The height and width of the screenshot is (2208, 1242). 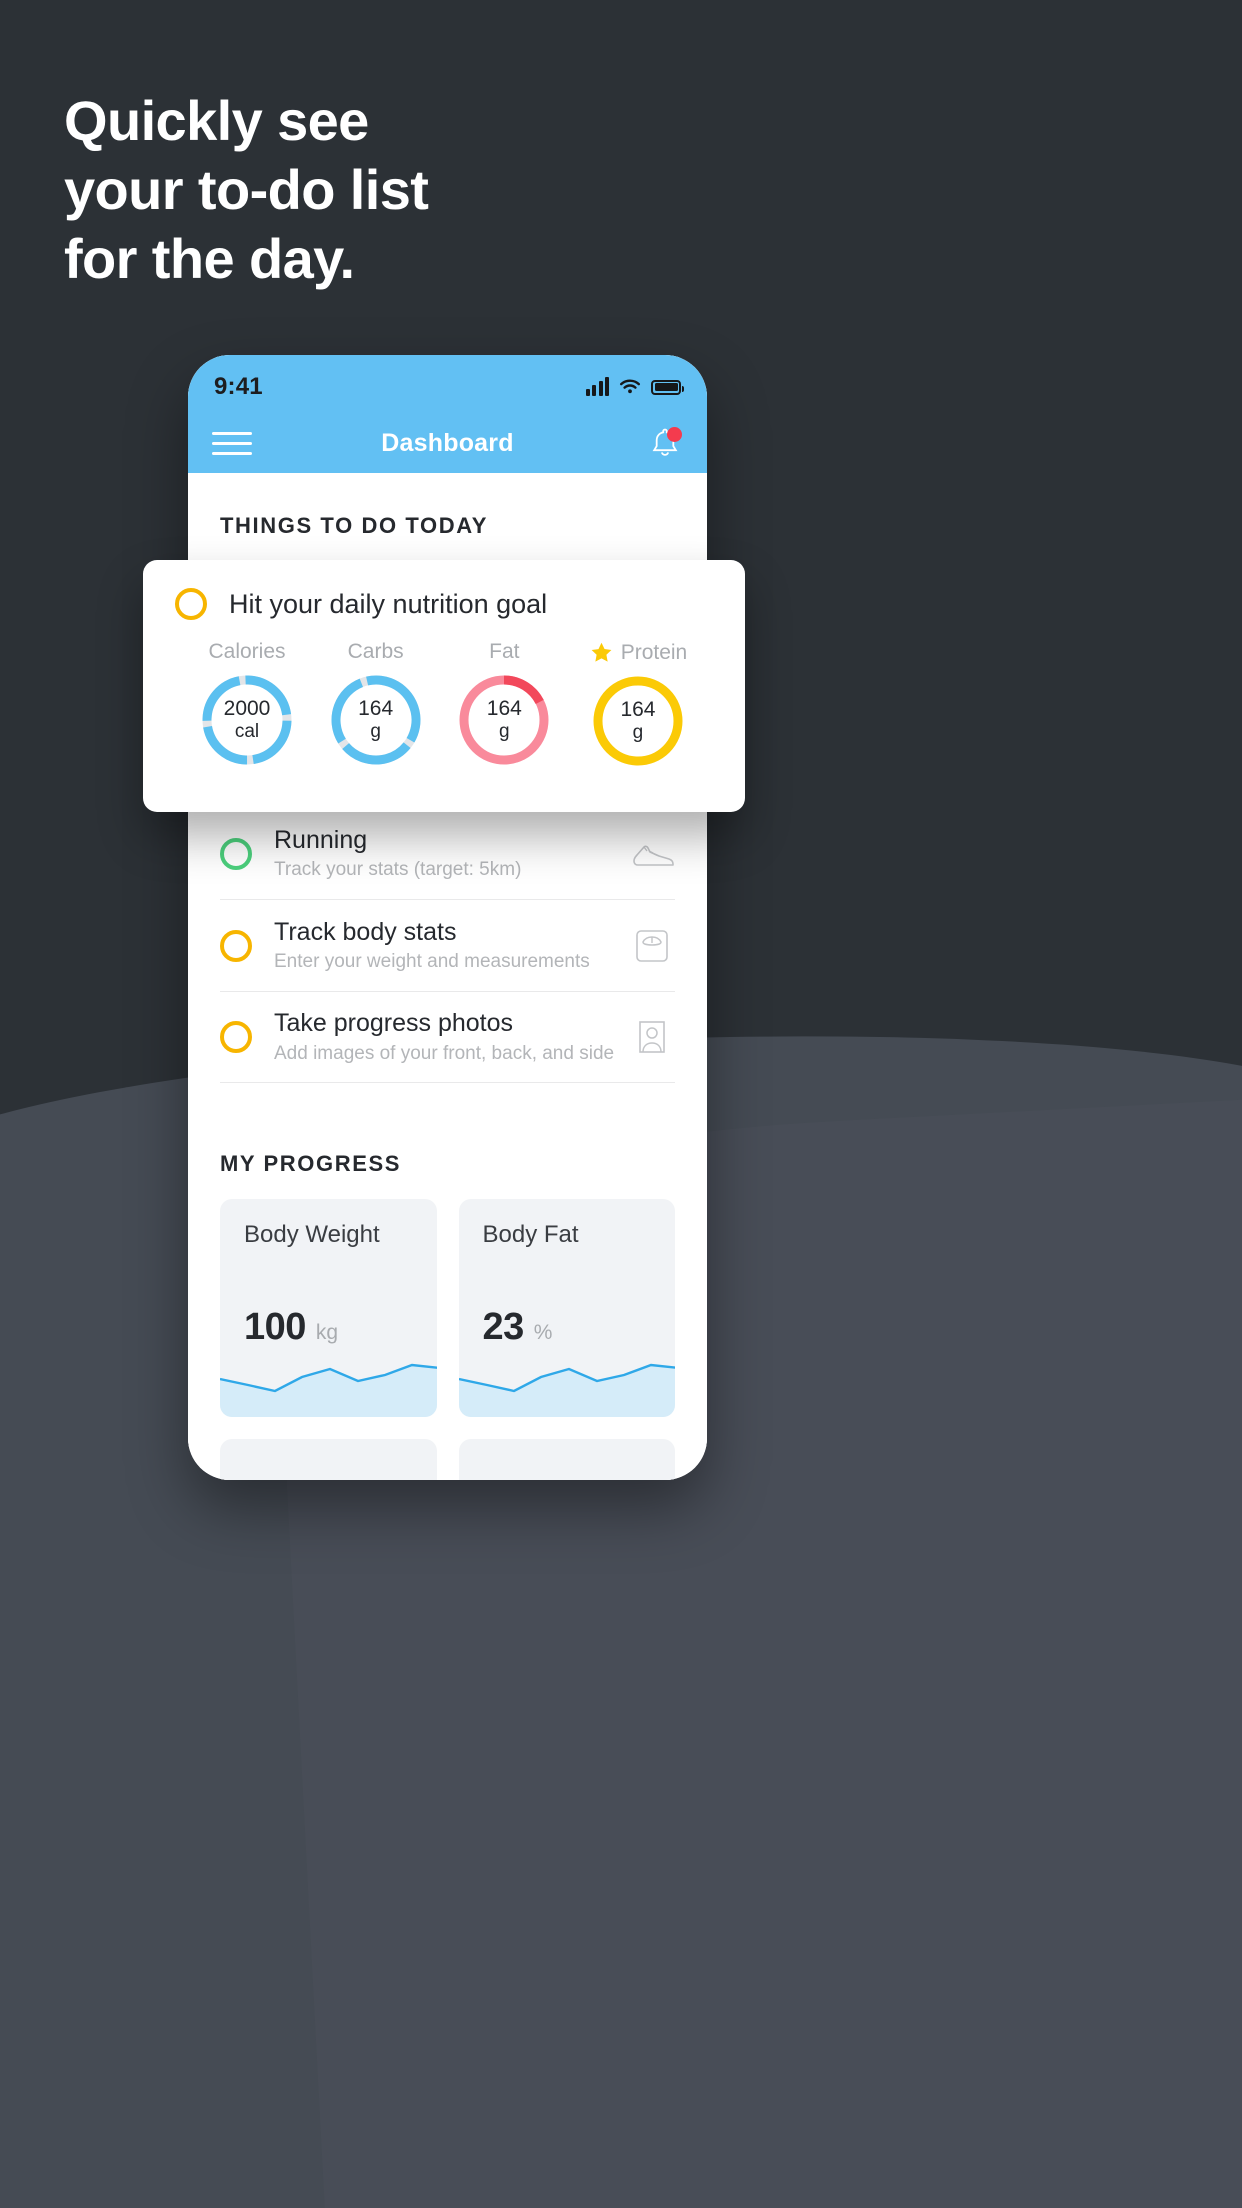 What do you see at coordinates (654, 652) in the screenshot?
I see `metric-label: Protein` at bounding box center [654, 652].